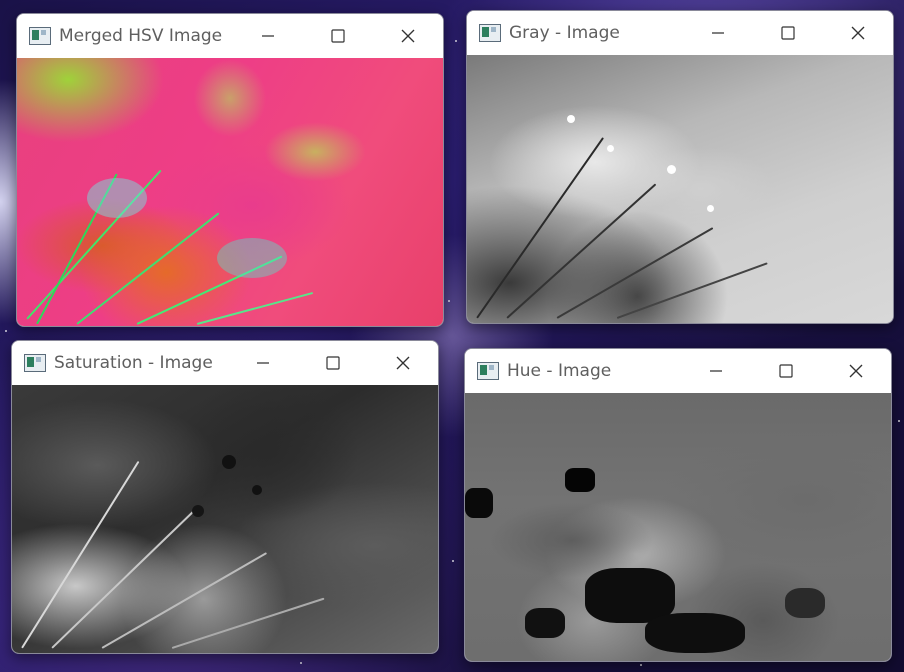  I want to click on window-title: Gray - Image, so click(564, 33).